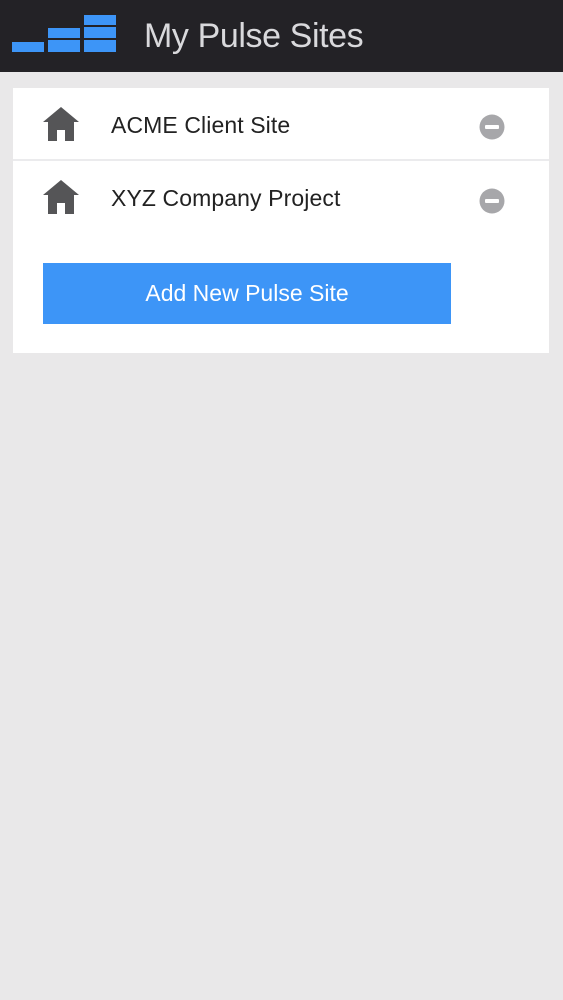 The width and height of the screenshot is (563, 1000). I want to click on site-label: ACME Client Site, so click(201, 125).